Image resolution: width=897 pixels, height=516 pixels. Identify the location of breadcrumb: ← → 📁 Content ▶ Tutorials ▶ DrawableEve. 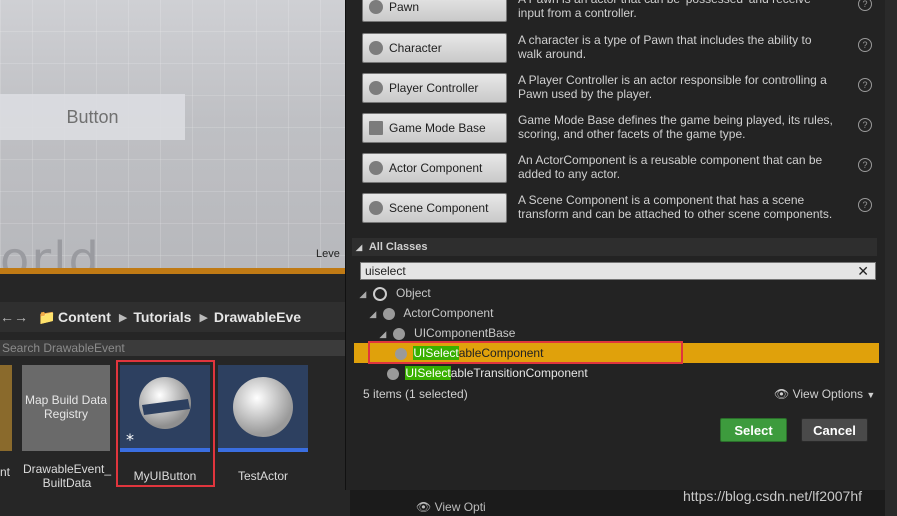
(175, 317).